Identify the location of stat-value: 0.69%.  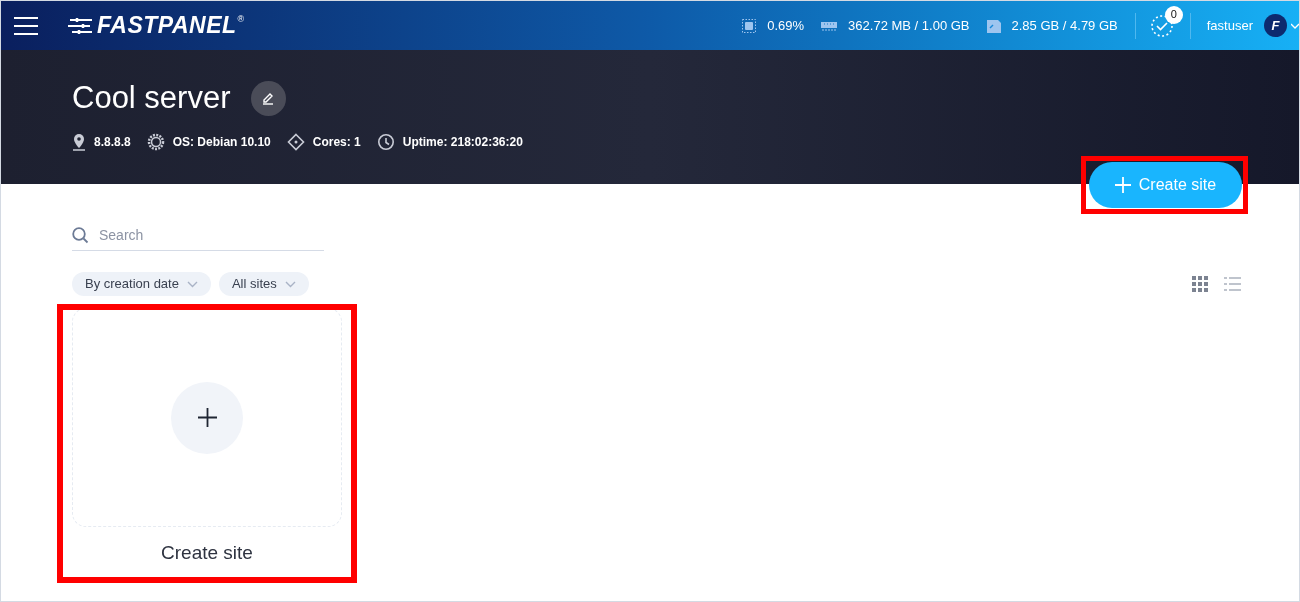
(786, 25).